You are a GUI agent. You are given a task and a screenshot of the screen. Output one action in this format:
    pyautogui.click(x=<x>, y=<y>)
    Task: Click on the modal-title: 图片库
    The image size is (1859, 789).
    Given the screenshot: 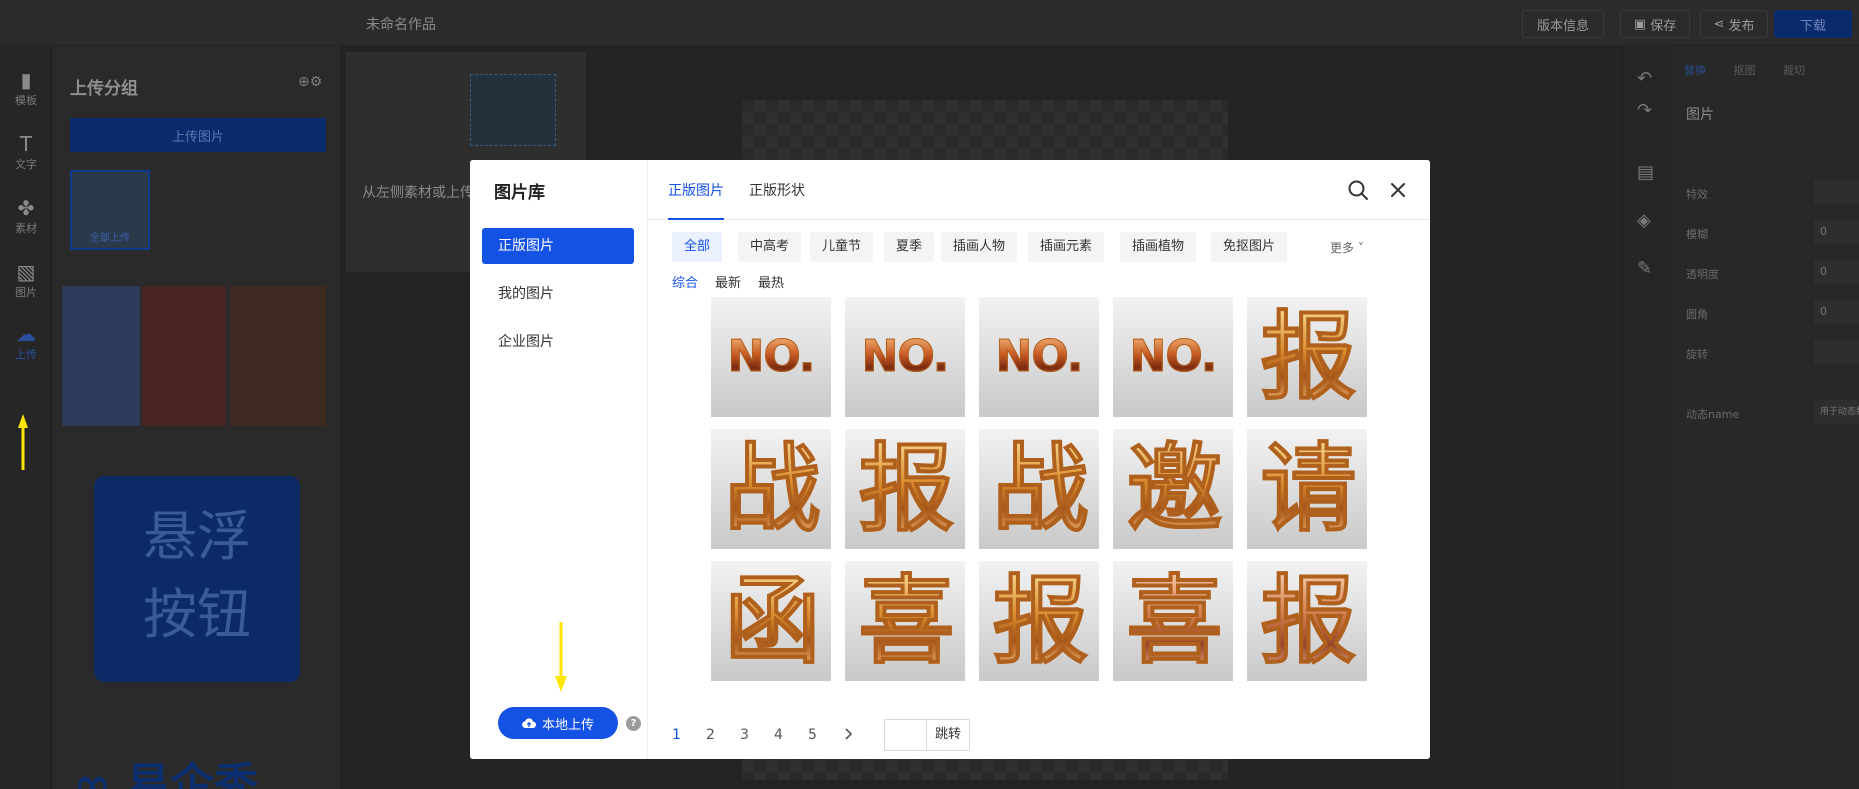 What is the action you would take?
    pyautogui.click(x=519, y=193)
    